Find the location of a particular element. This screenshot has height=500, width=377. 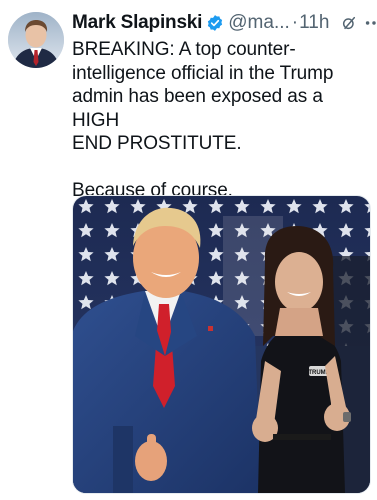

post-header: Mark Slapinski @ma... · 11h is located at coordinates (224, 23).